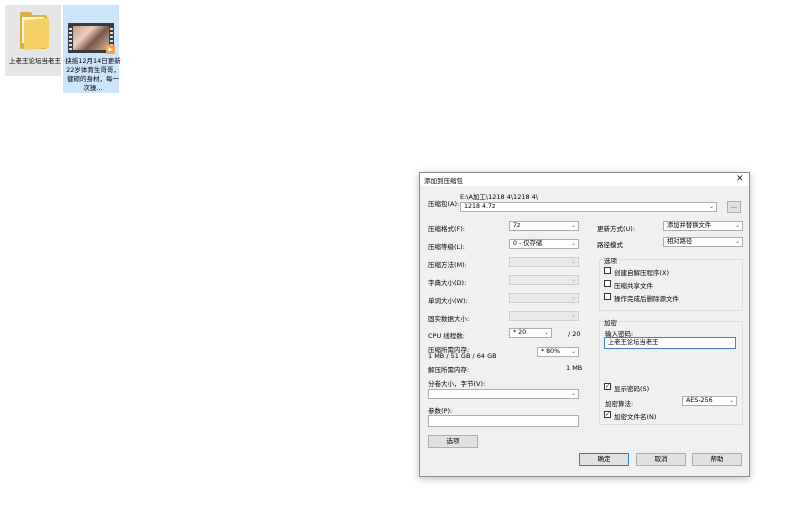  What do you see at coordinates (110, 49) in the screenshot?
I see `play-icon: ▶` at bounding box center [110, 49].